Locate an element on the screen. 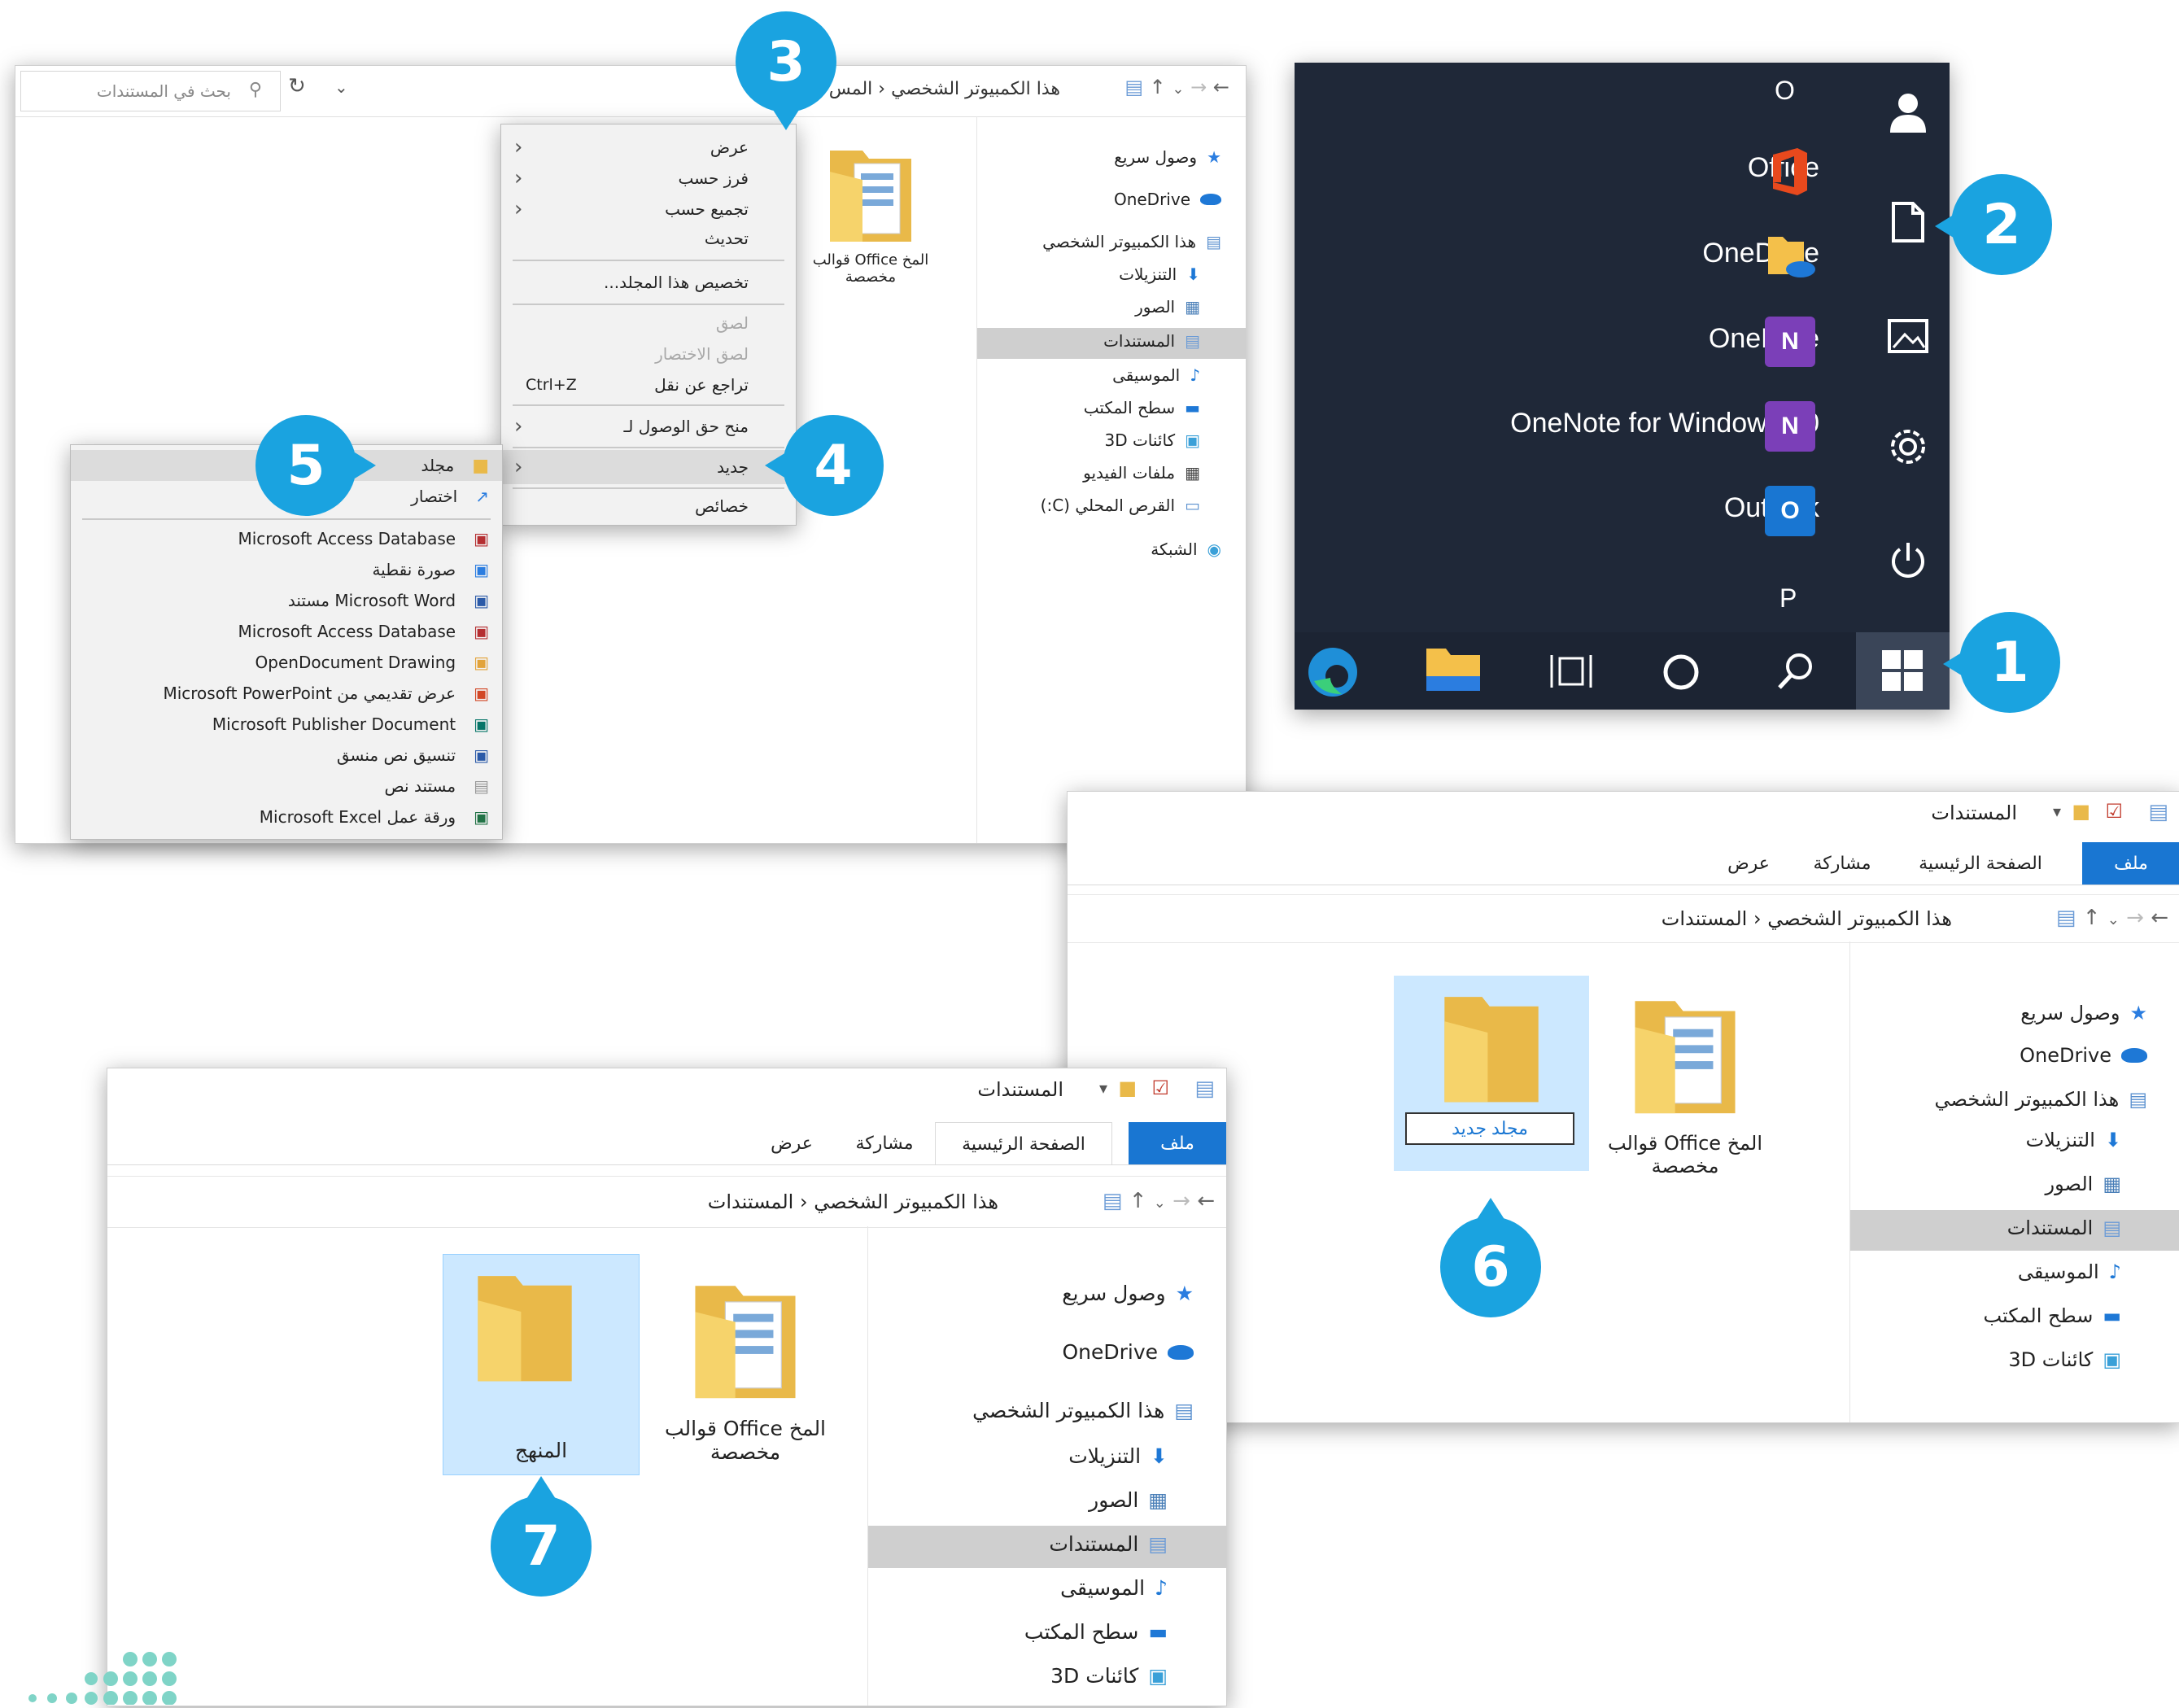 The height and width of the screenshot is (1708, 2179). submenu-item-bitmap: ▣ صورة نقطية is located at coordinates (286, 569).